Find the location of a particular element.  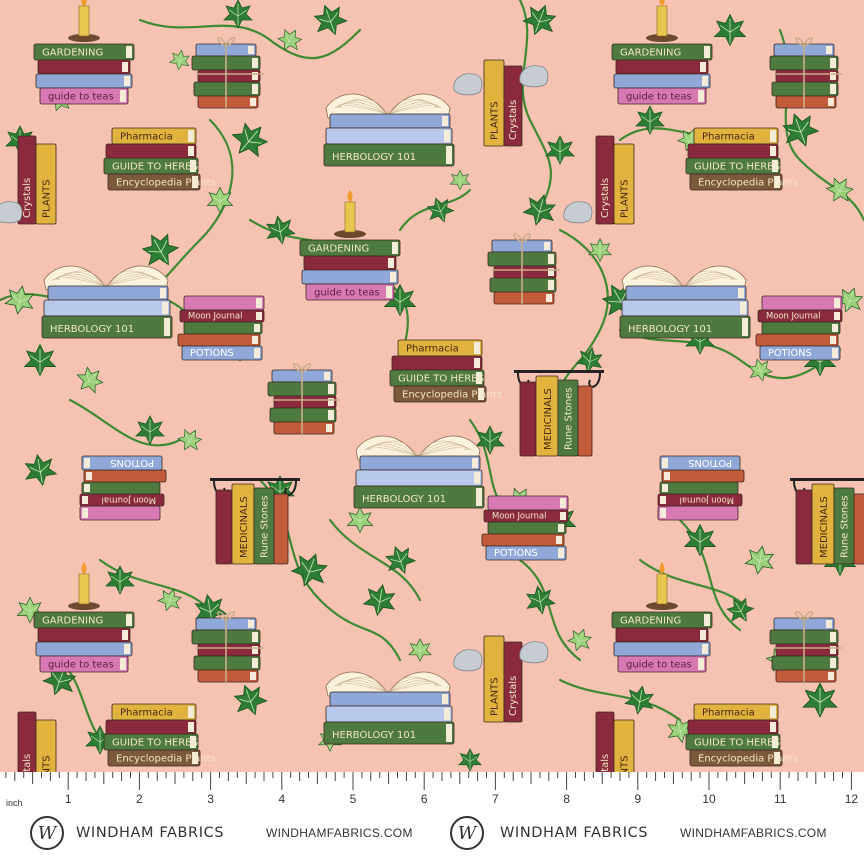

gardening-book-stack: GARDENING guide to teas is located at coordinates (84, 74).